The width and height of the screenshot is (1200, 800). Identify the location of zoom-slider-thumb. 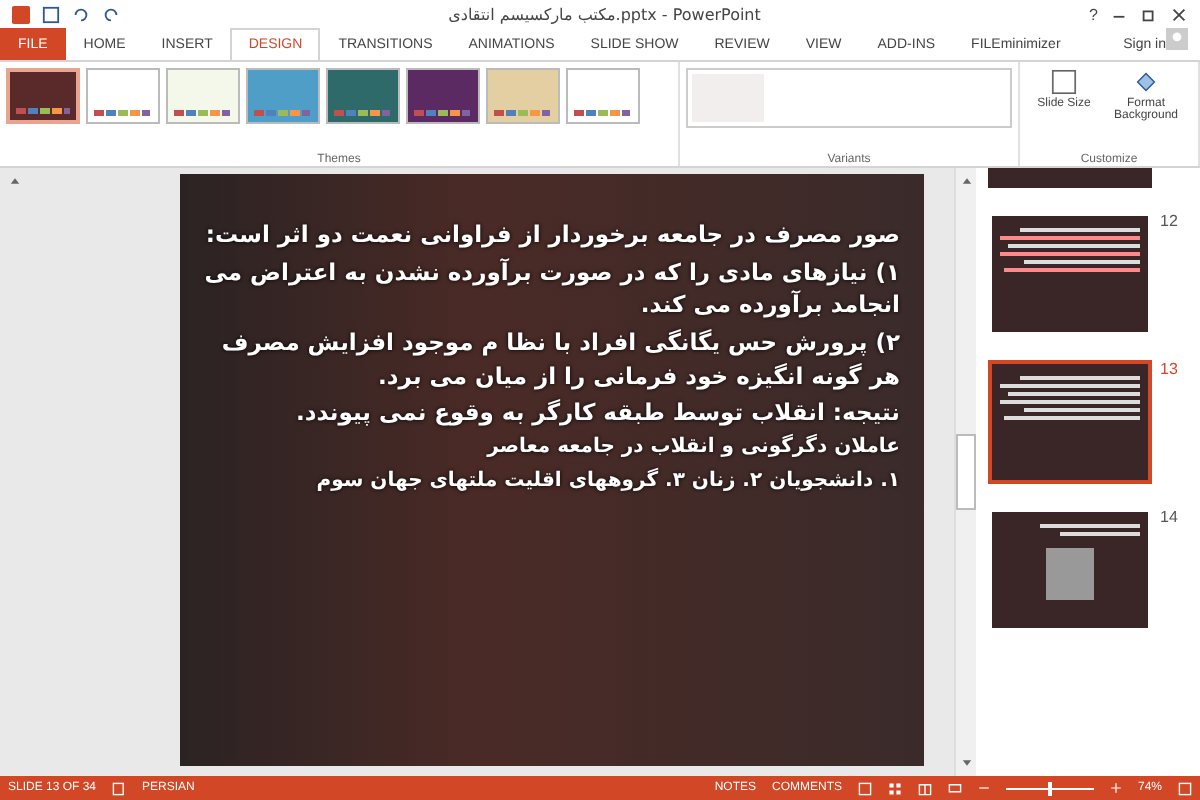
(1049, 788).